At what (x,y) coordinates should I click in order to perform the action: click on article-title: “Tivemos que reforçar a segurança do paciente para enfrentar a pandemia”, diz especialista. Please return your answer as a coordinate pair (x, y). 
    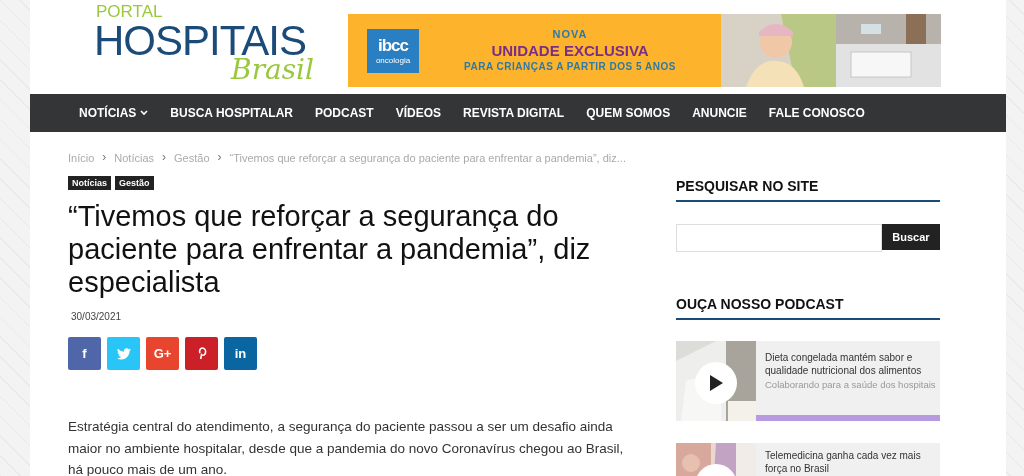
    Looking at the image, I should click on (330, 249).